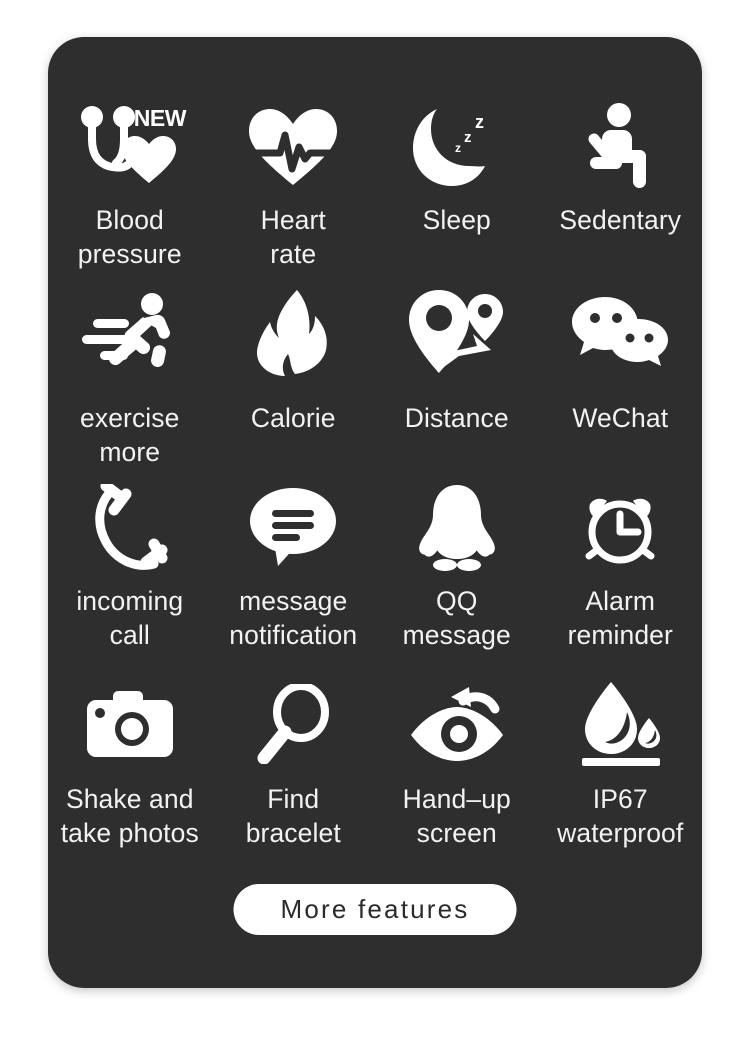 This screenshot has height=1062, width=750. I want to click on feature-item-hand-up-screen: Hand–up screen, so click(457, 763).